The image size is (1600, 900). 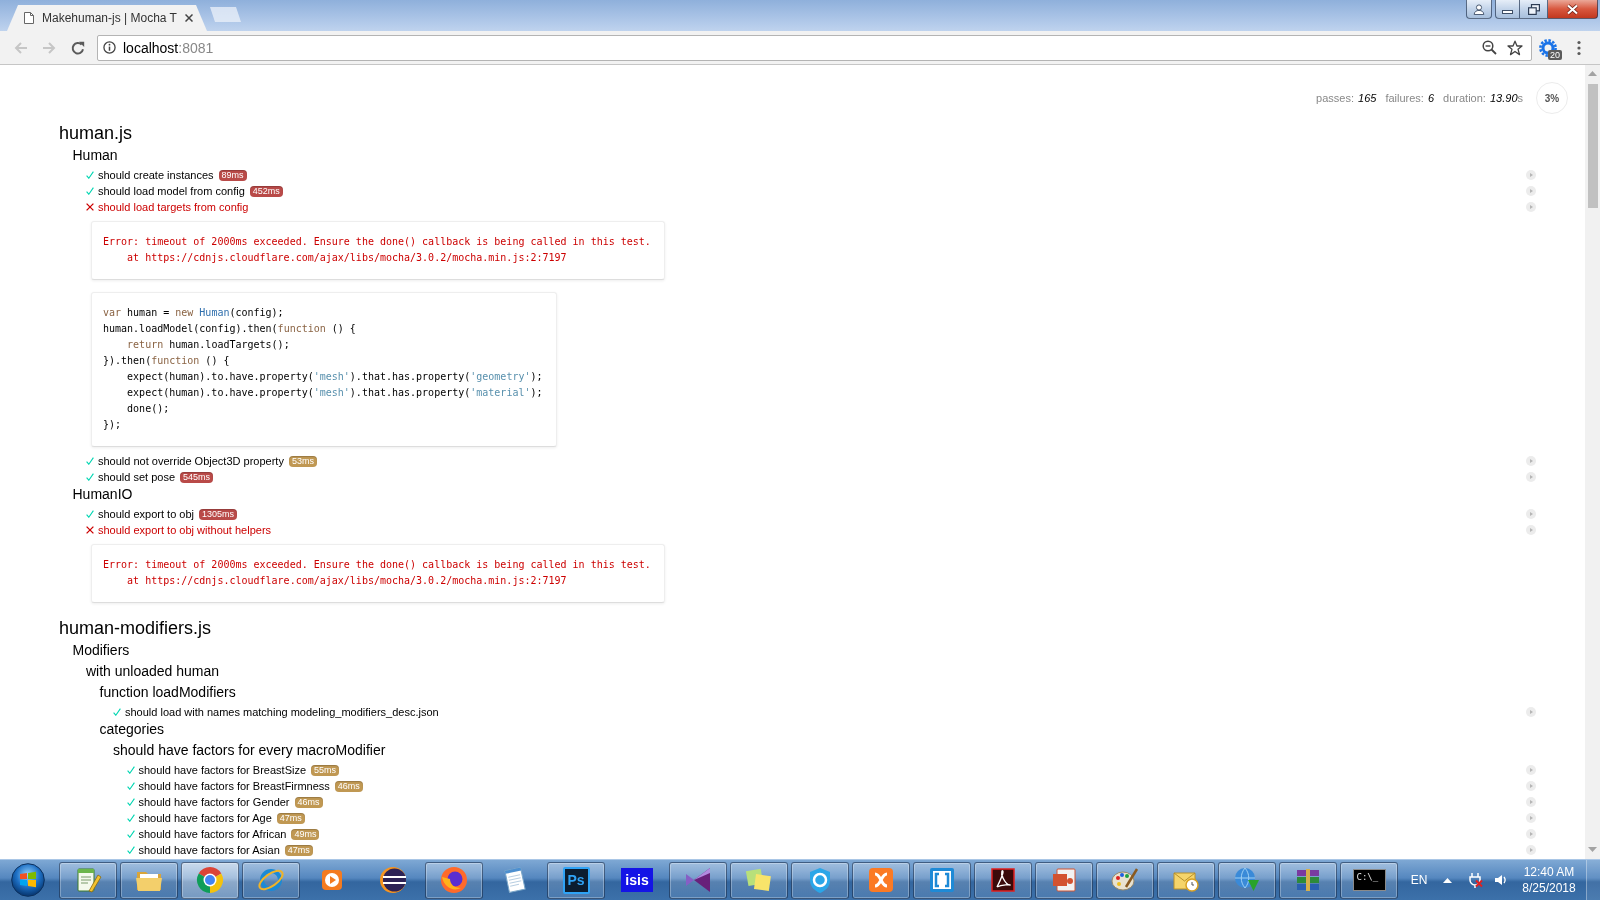 What do you see at coordinates (210, 880) in the screenshot?
I see `segmented-circle-icon` at bounding box center [210, 880].